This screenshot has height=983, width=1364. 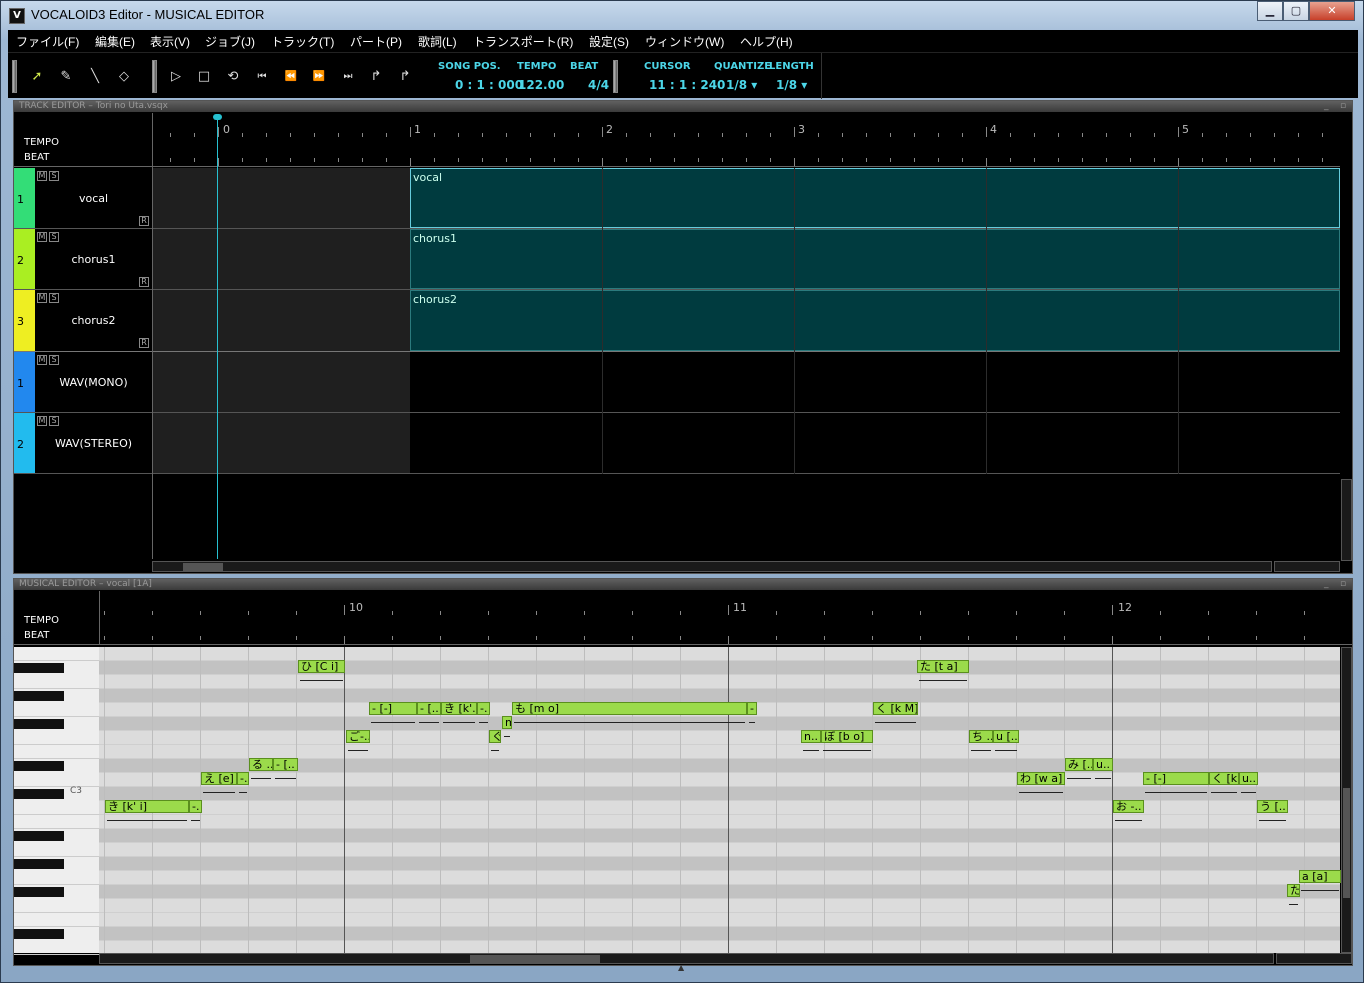 I want to click on close-button: ✕, so click(x=1332, y=11).